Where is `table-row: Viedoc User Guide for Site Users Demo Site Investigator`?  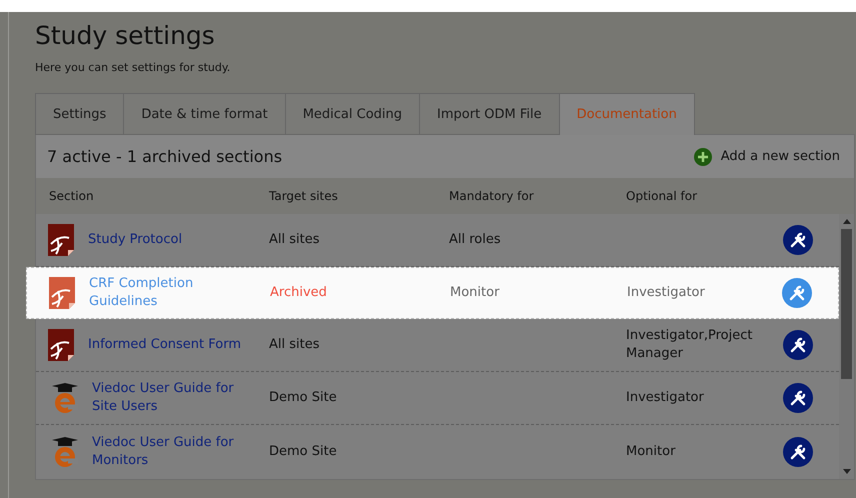
table-row: Viedoc User Guide for Site Users Demo Site Investigator is located at coordinates (437, 398).